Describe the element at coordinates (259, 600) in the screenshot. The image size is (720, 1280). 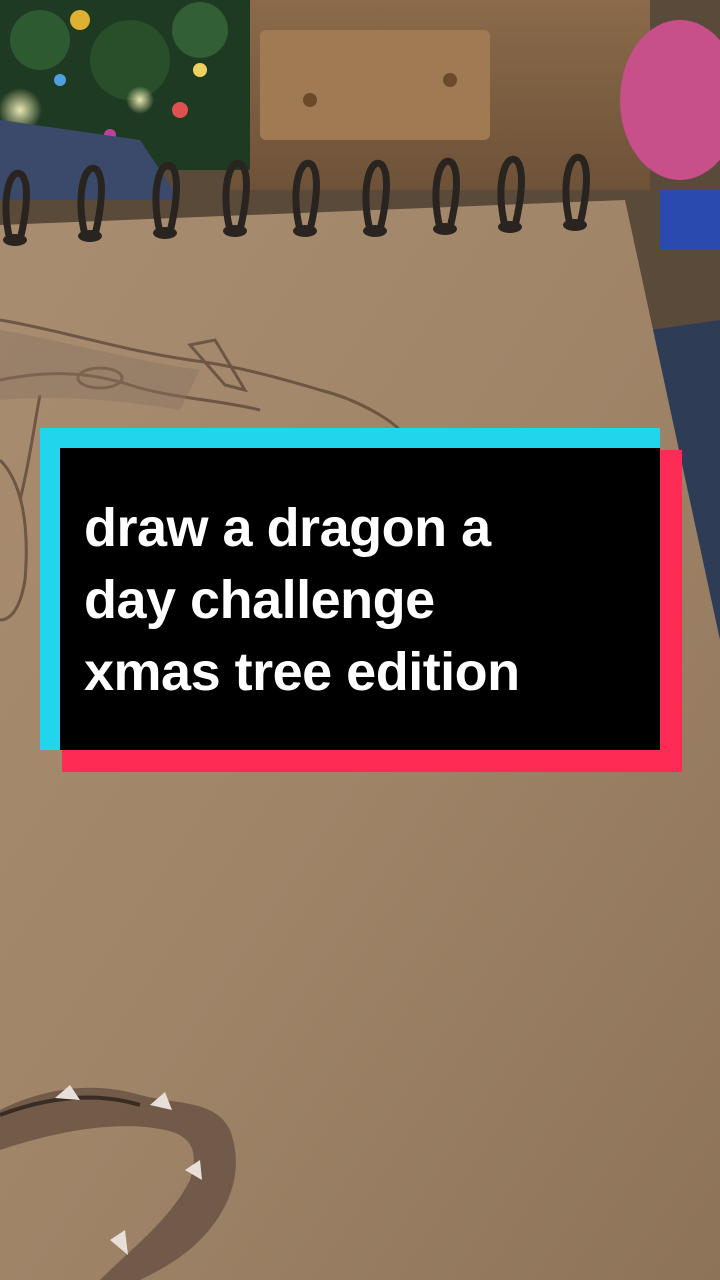
I see `caption-line-2: day challenge` at that location.